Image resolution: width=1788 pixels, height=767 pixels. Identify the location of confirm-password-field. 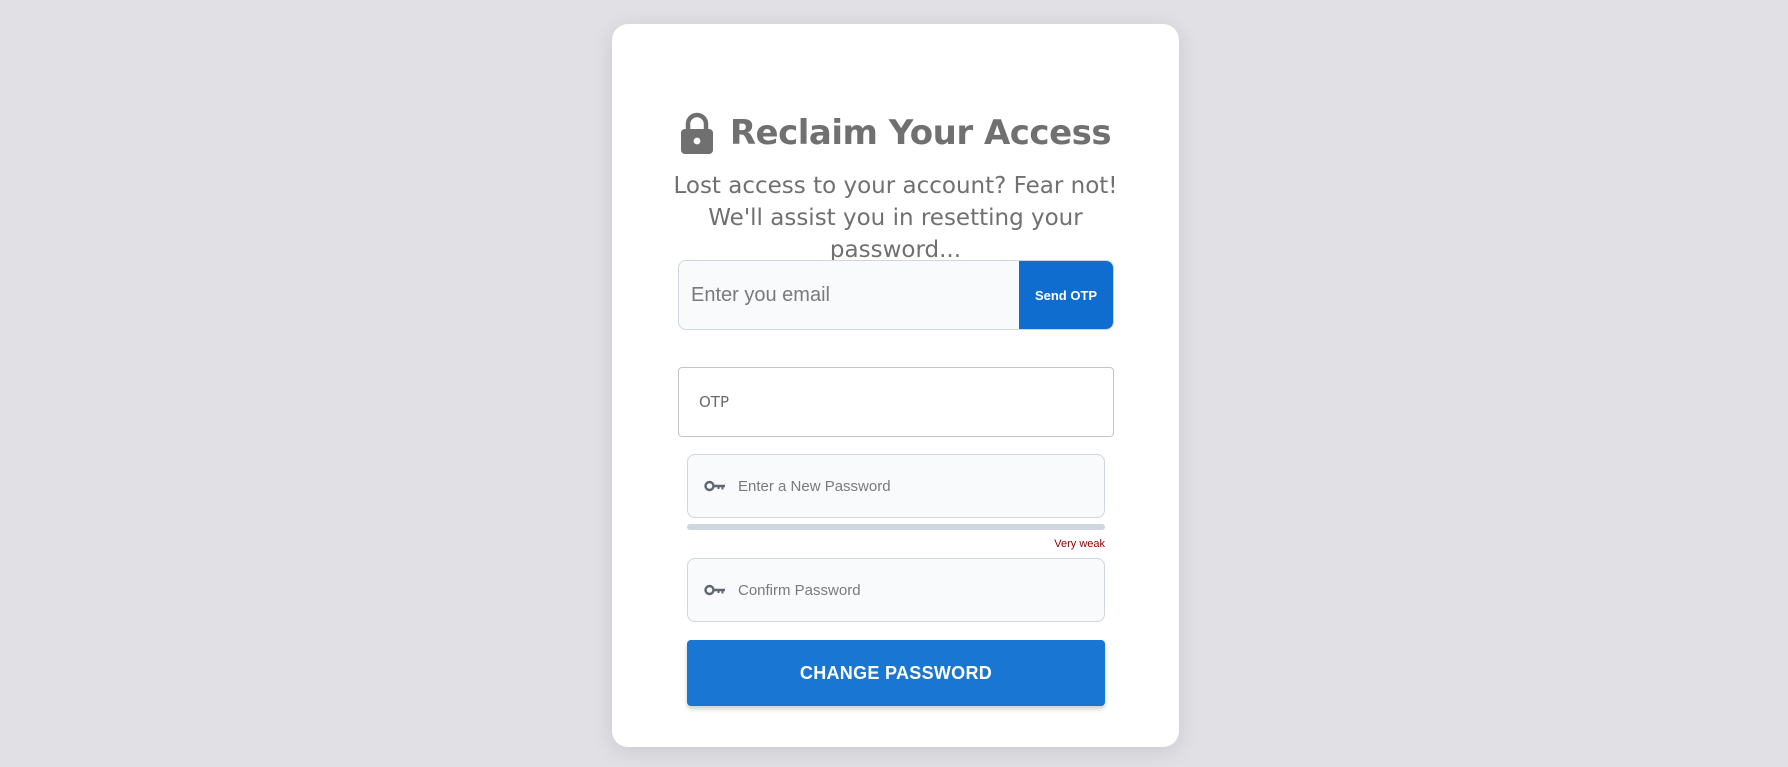
(896, 590).